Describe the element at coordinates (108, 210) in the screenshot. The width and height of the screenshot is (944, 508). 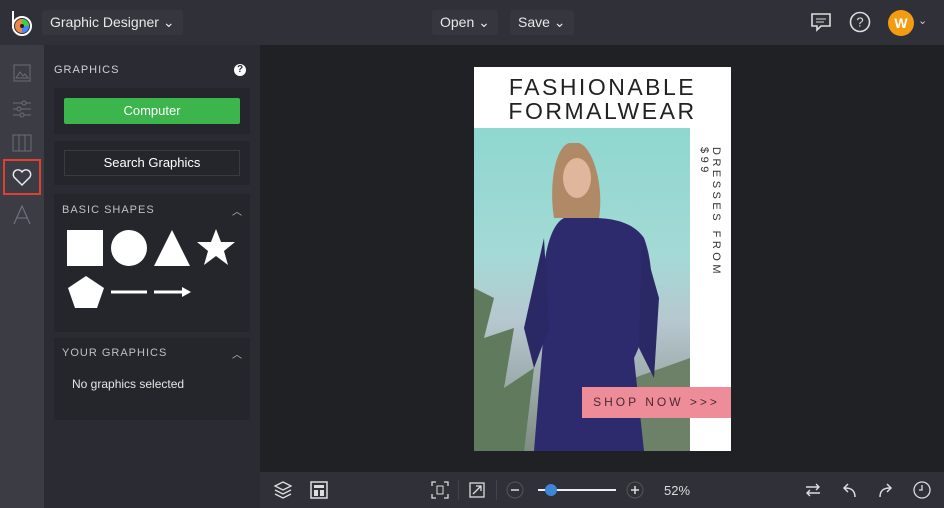
I see `basic-shapes-header: BASIC SHAPES` at that location.